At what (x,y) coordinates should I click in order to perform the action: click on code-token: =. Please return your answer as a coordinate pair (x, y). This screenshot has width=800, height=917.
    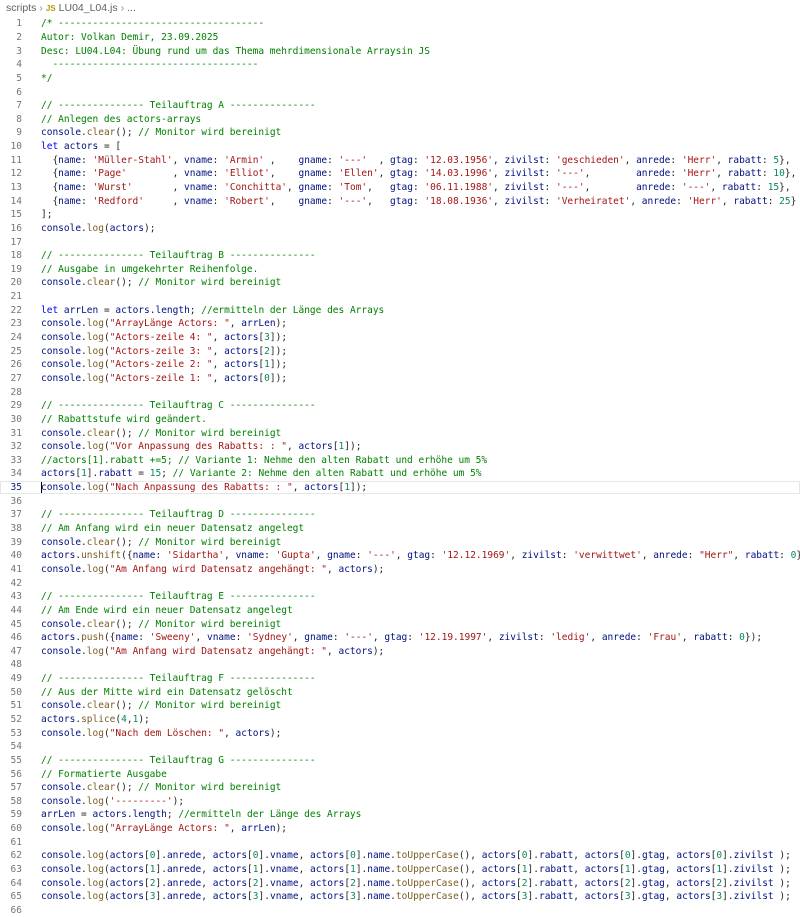
    Looking at the image, I should click on (107, 310).